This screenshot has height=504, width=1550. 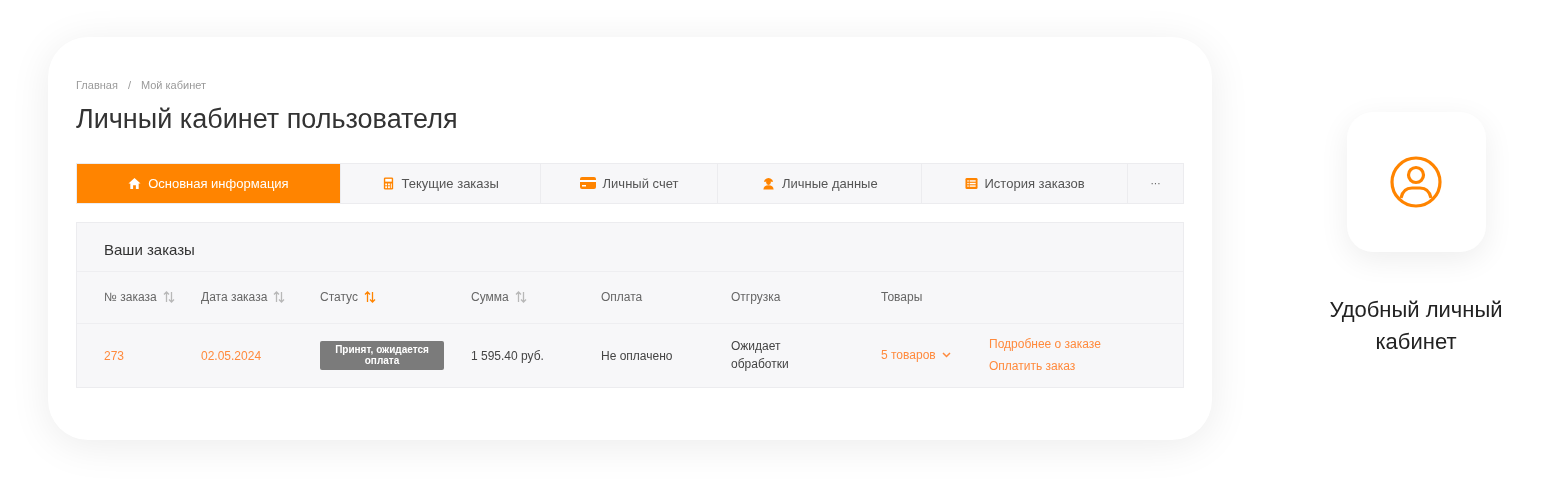 I want to click on calculator-icon, so click(x=388, y=183).